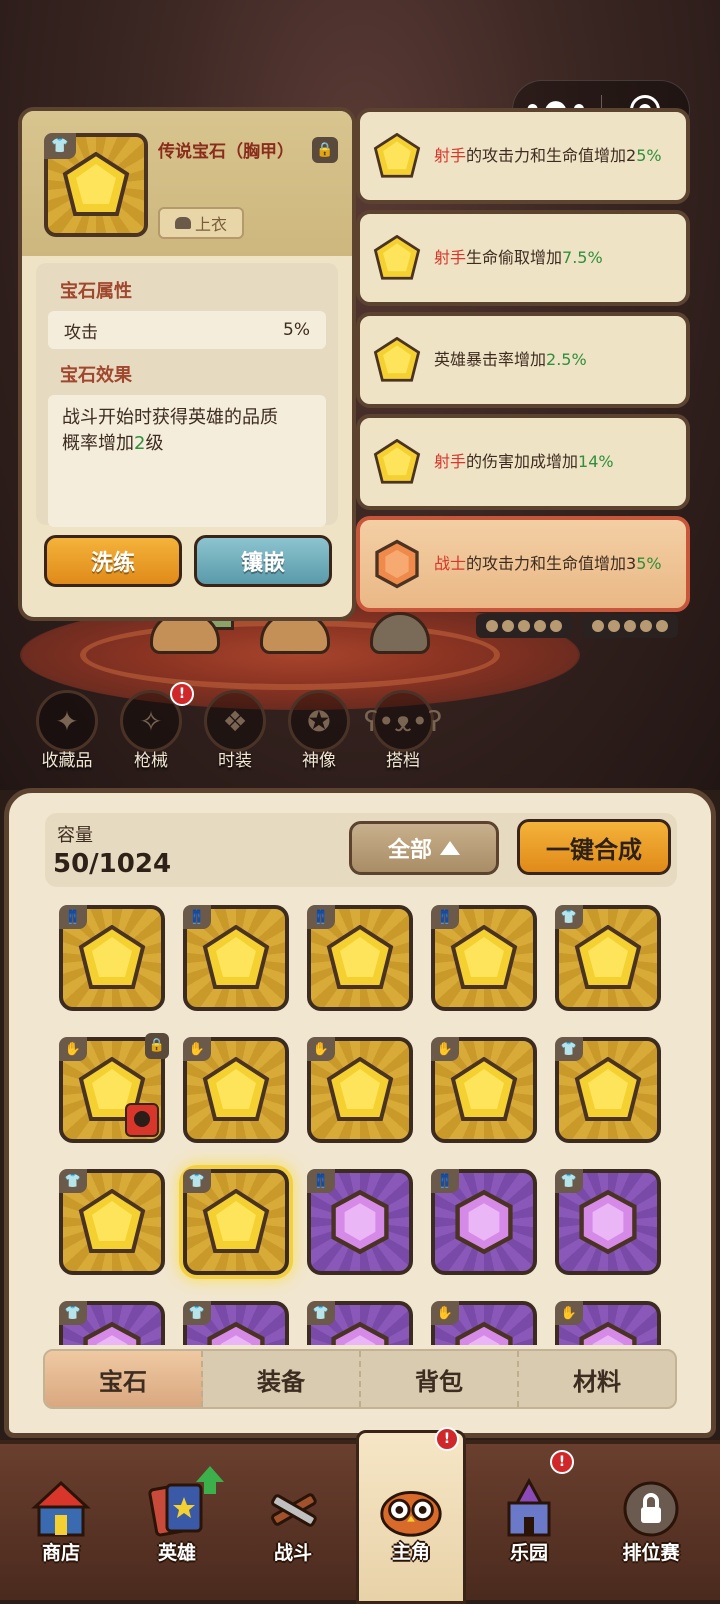 This screenshot has height=1604, width=720. I want to click on tab-gems: 宝石, so click(124, 1379).